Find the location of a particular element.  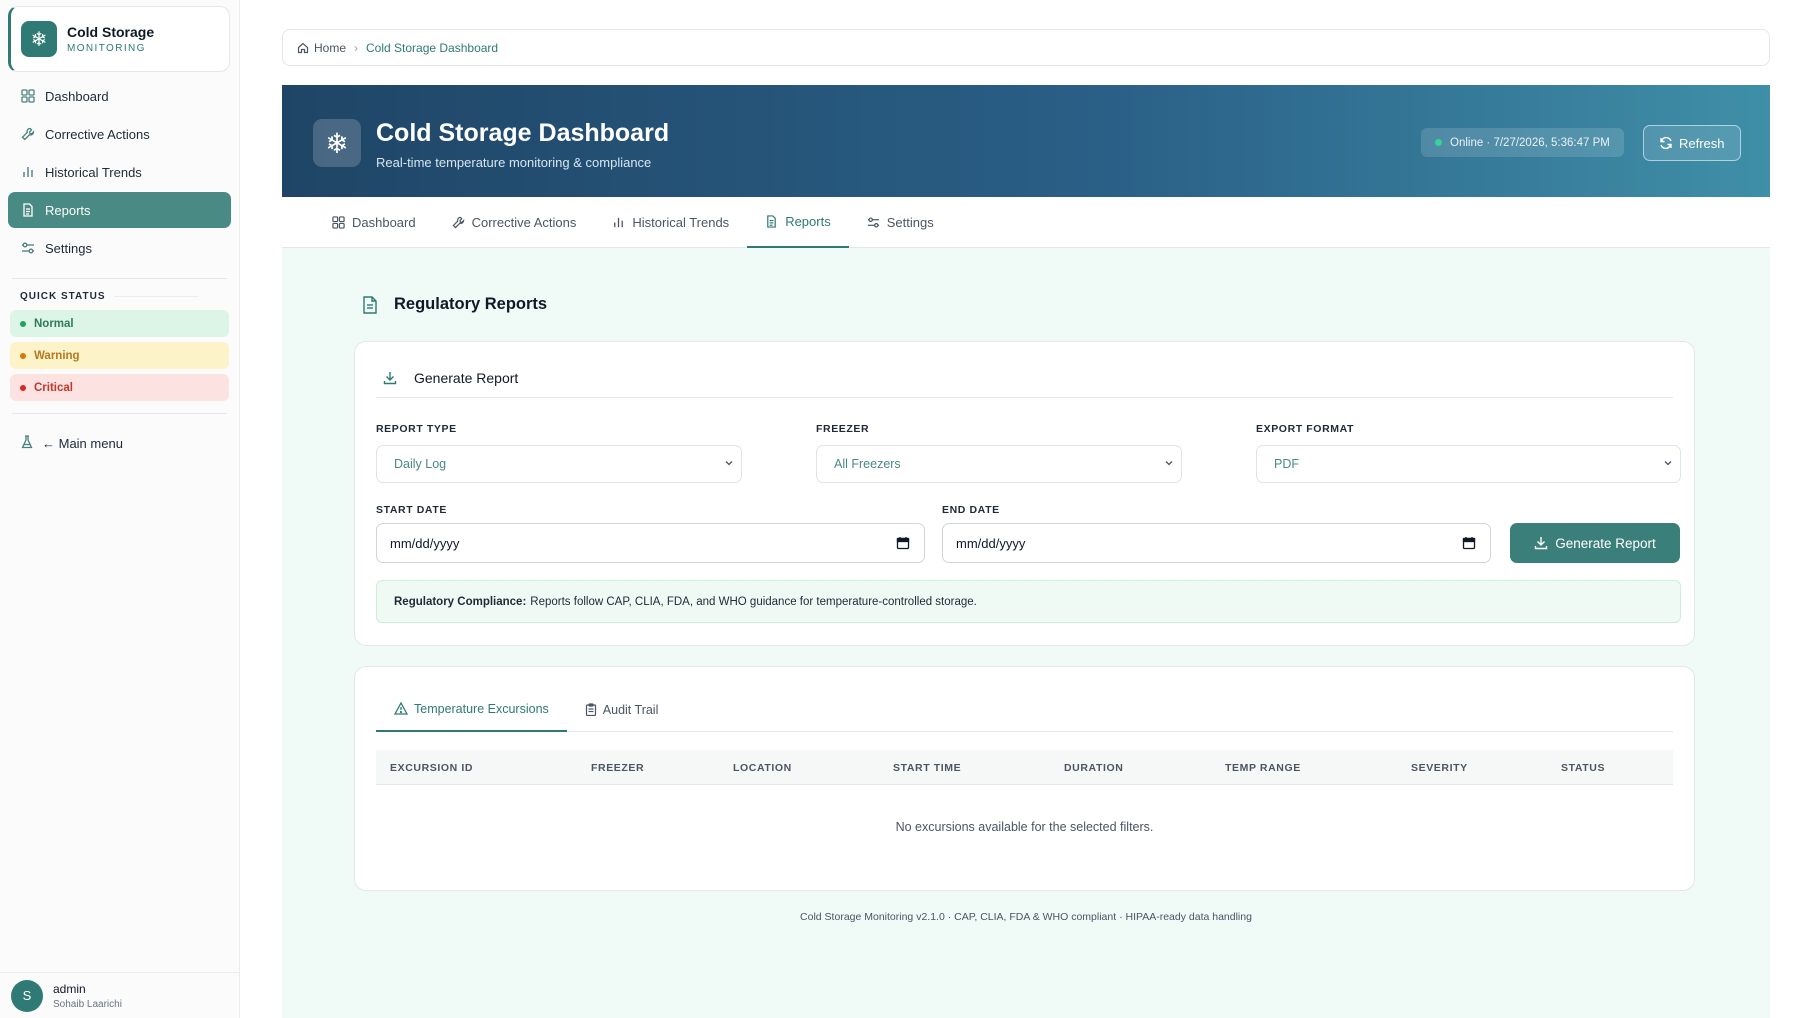

column-header: STATUS is located at coordinates (1583, 768).